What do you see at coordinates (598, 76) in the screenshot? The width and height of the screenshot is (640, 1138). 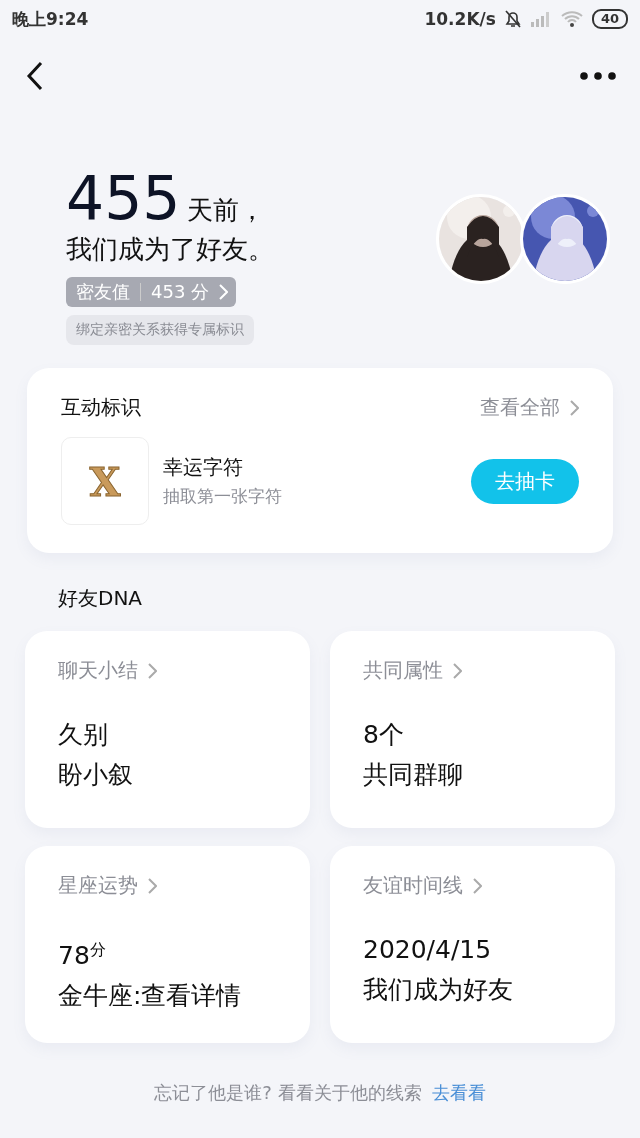 I see `more-icon` at bounding box center [598, 76].